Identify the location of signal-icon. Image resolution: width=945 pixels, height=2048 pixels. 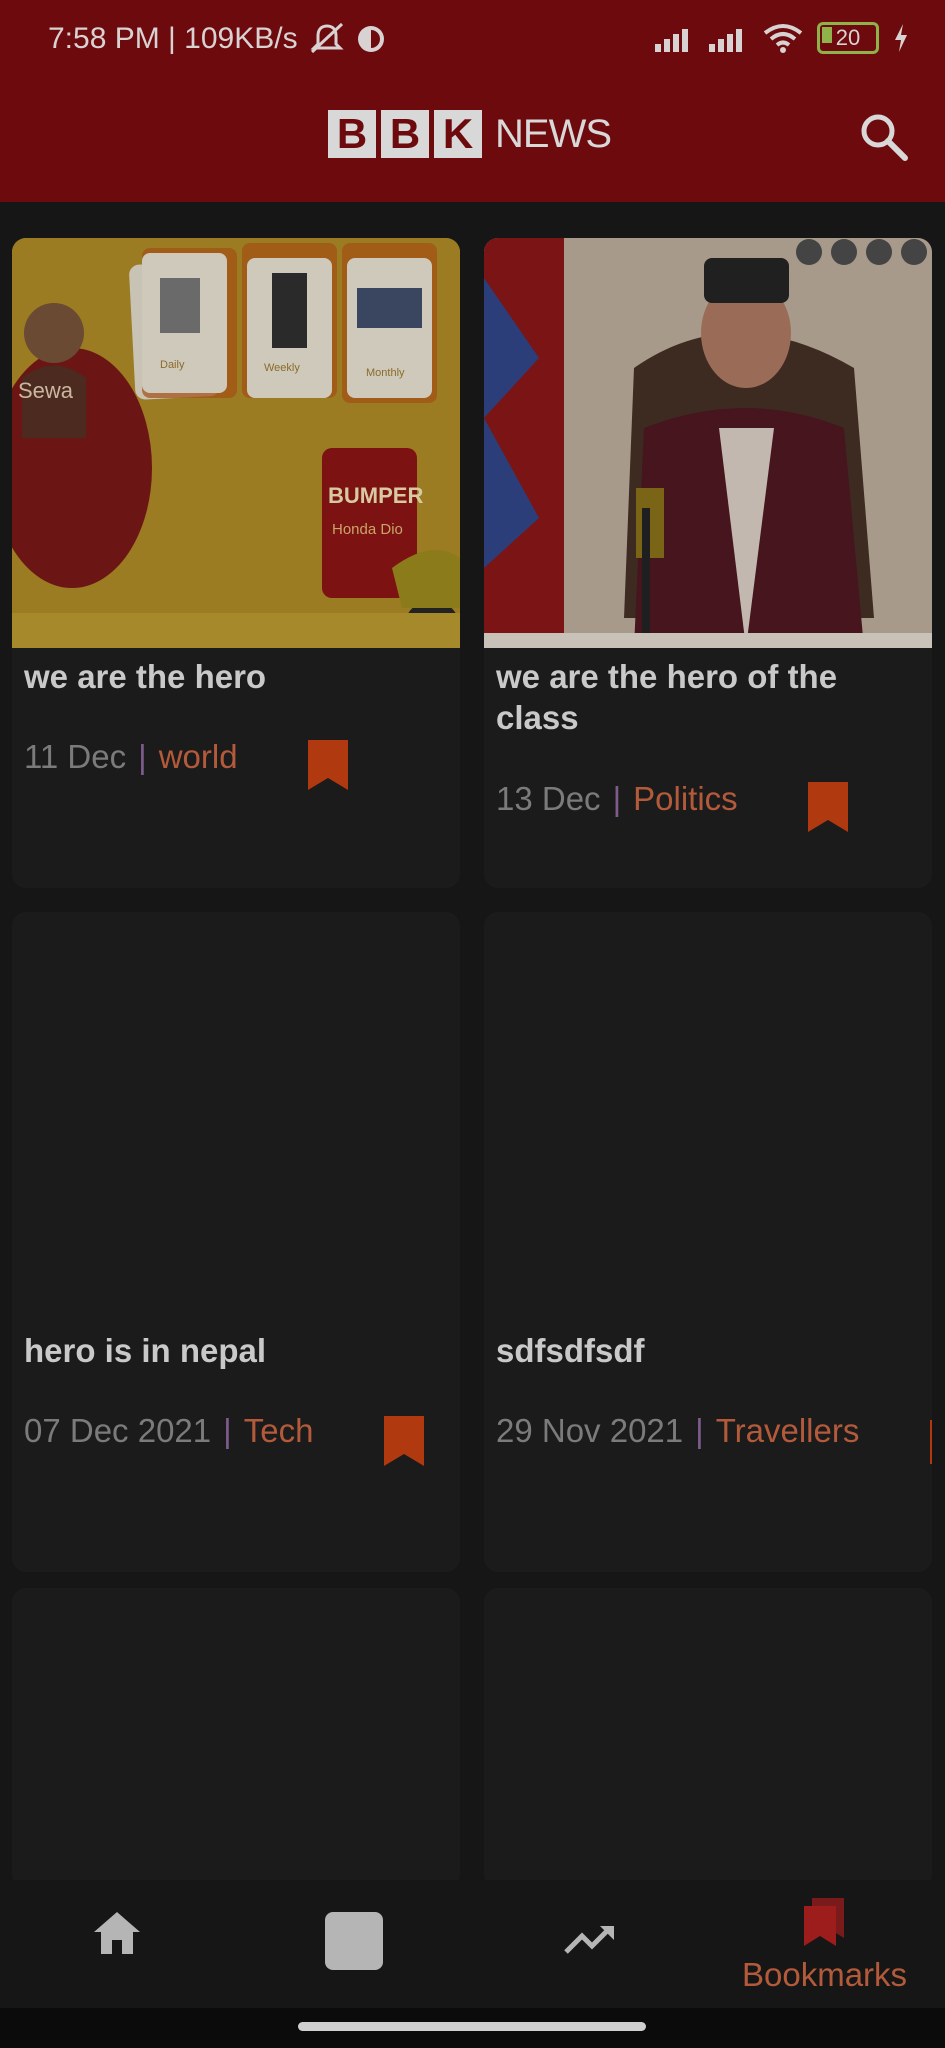
(671, 40).